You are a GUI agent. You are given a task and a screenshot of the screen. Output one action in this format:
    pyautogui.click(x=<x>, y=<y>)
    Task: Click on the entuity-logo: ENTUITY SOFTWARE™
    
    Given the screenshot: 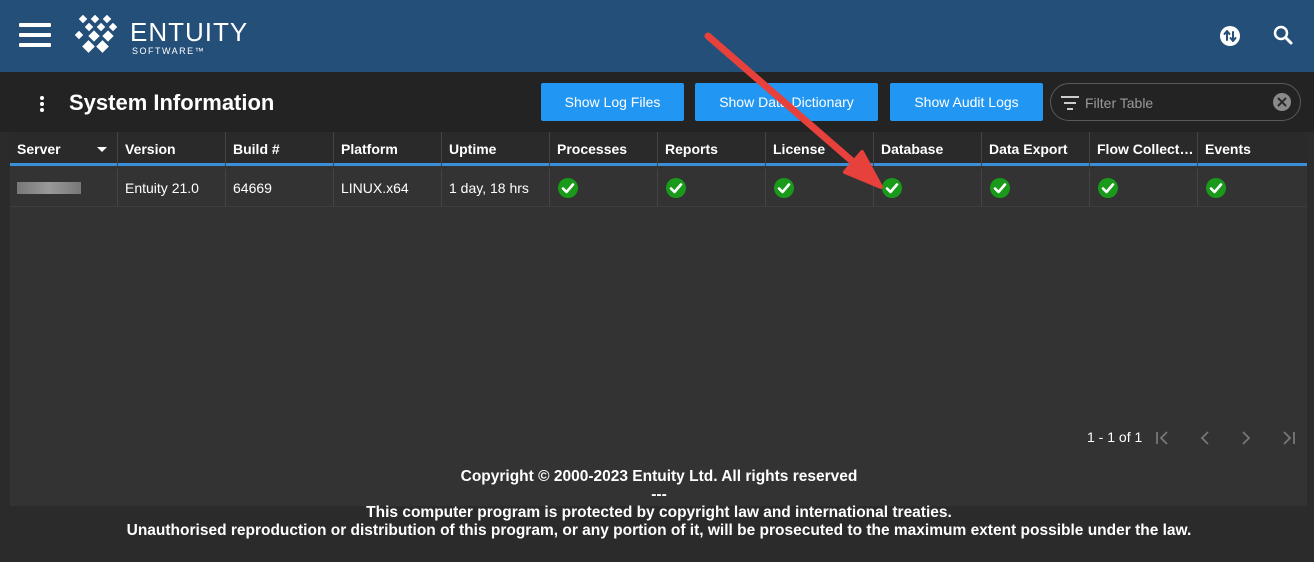 What is the action you would take?
    pyautogui.click(x=161, y=36)
    